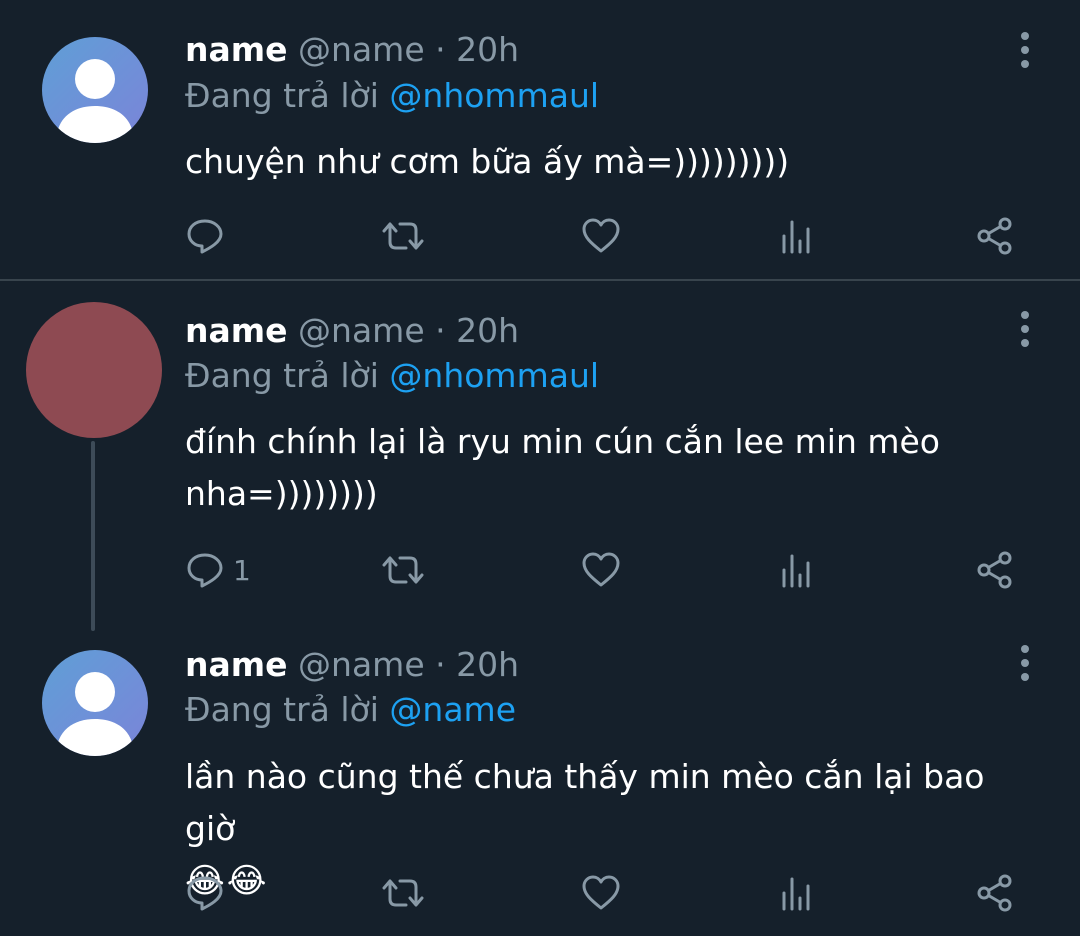 The height and width of the screenshot is (936, 1080). What do you see at coordinates (93, 536) in the screenshot?
I see `thread-line` at bounding box center [93, 536].